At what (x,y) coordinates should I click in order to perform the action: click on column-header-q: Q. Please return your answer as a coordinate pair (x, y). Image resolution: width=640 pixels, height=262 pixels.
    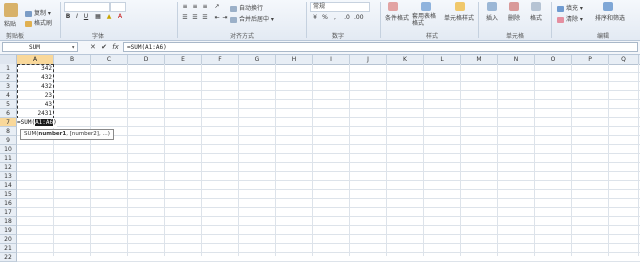
    Looking at the image, I should click on (624, 59).